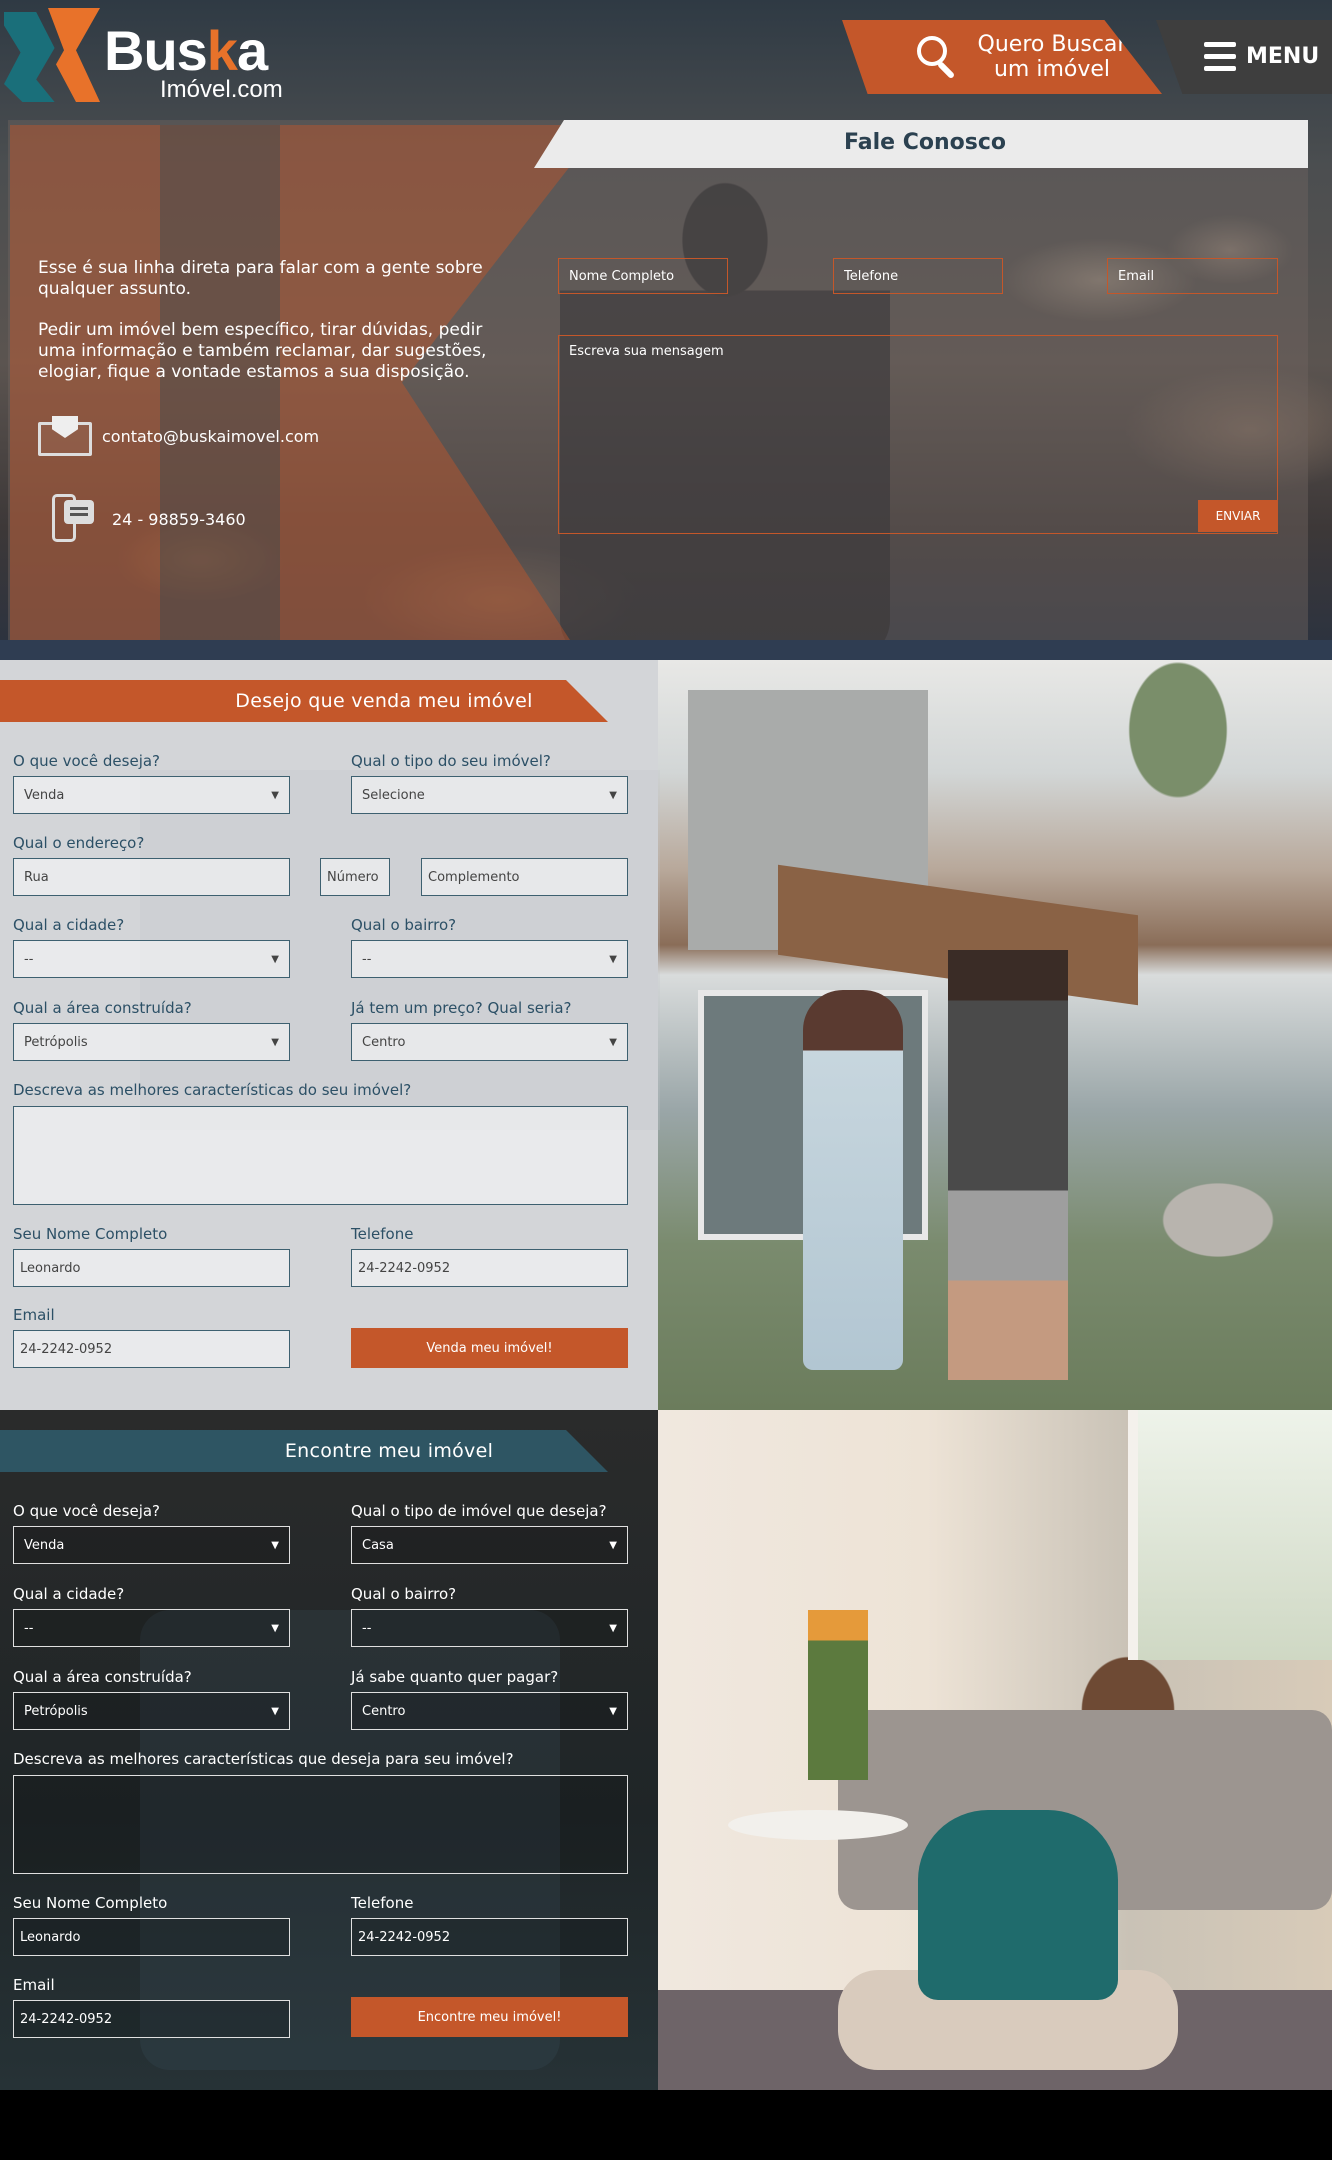 The height and width of the screenshot is (2160, 1332). What do you see at coordinates (489, 1628) in the screenshot?
I see `find-district-select: -- ▼` at bounding box center [489, 1628].